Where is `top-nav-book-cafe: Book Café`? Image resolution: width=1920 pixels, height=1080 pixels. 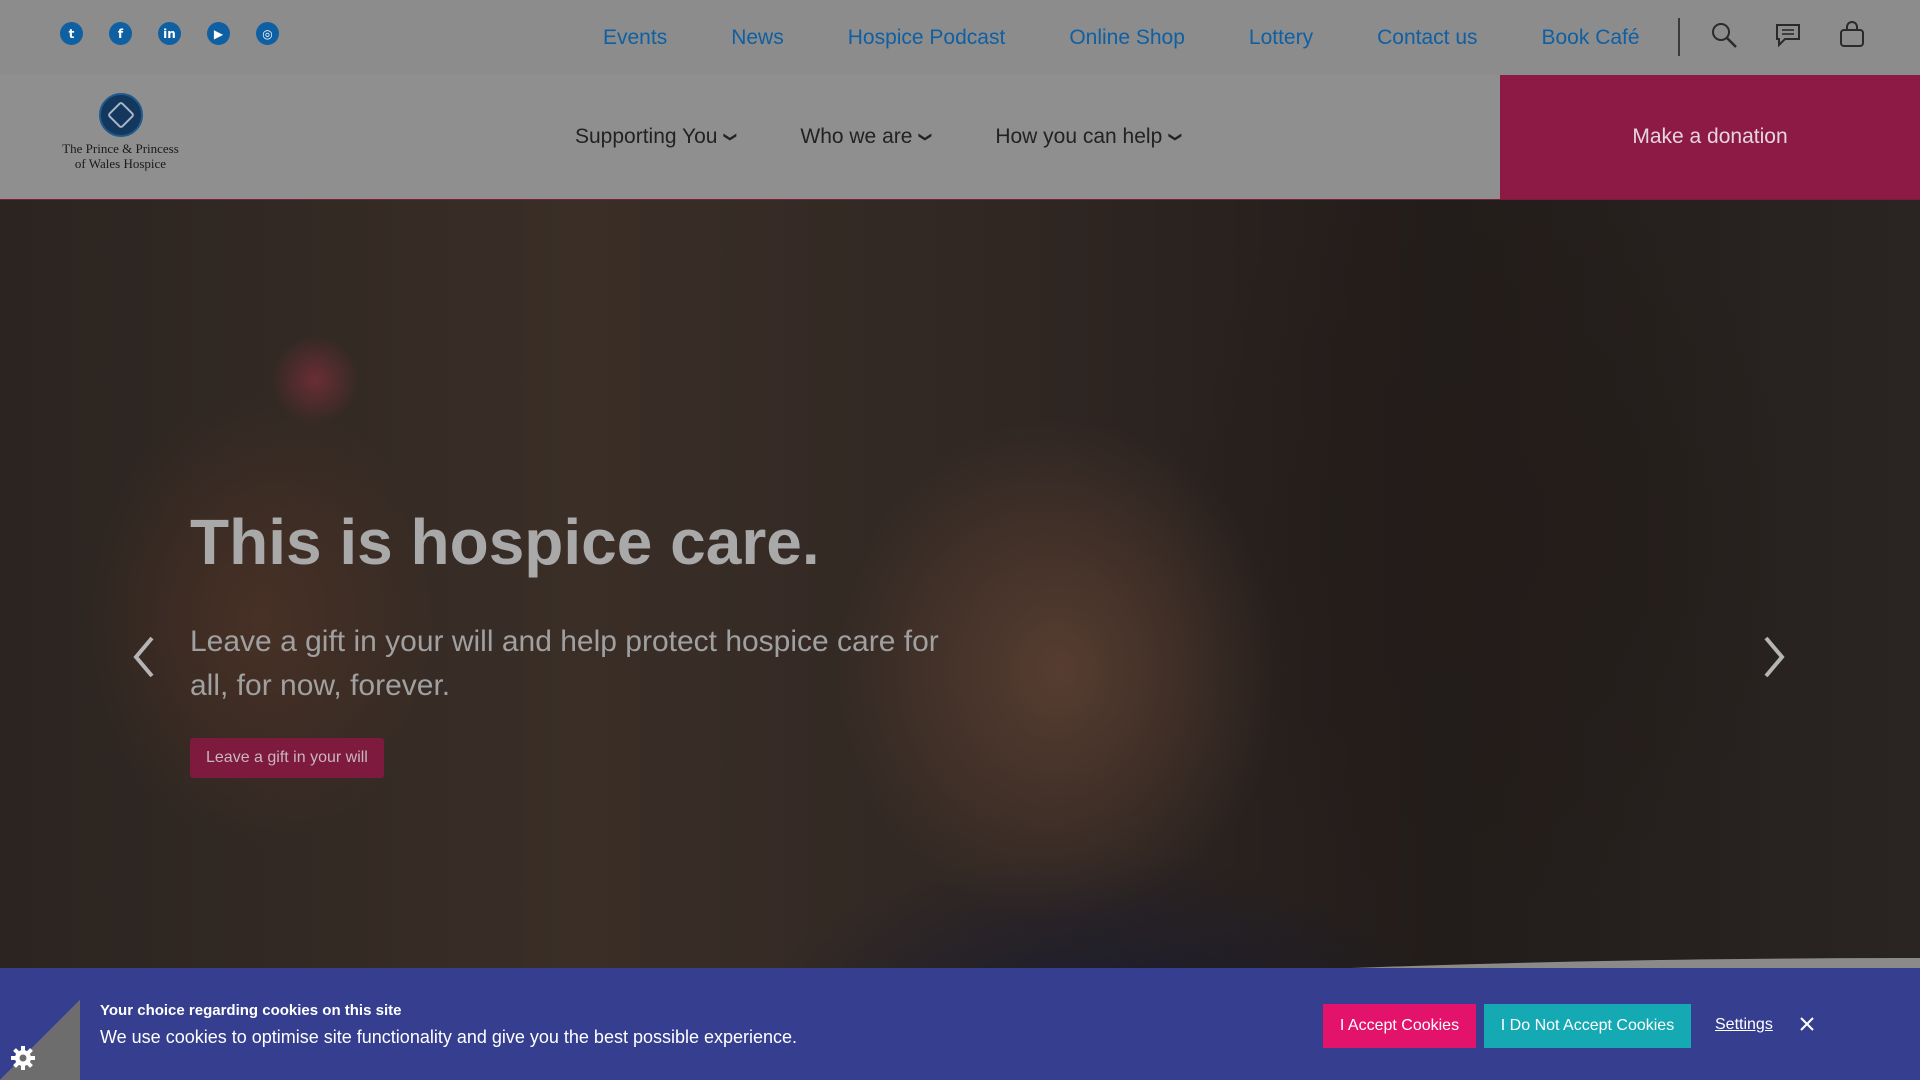
top-nav-book-cafe: Book Café is located at coordinates (1591, 38).